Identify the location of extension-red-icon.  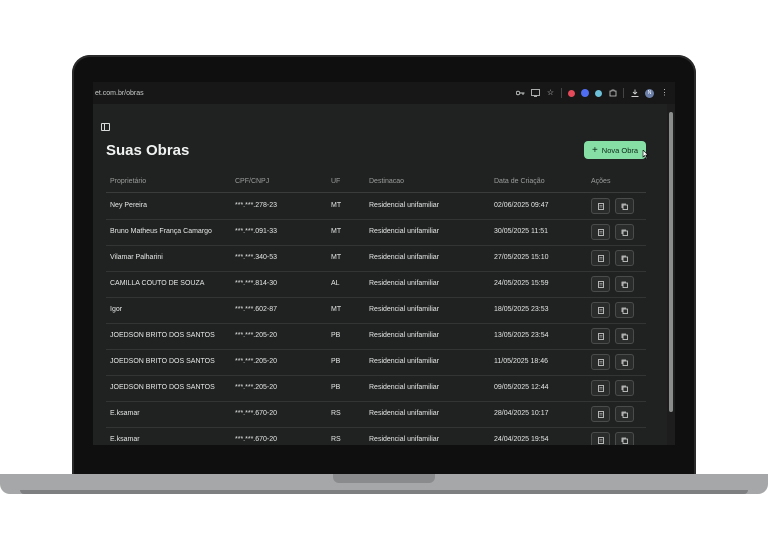
(571, 93).